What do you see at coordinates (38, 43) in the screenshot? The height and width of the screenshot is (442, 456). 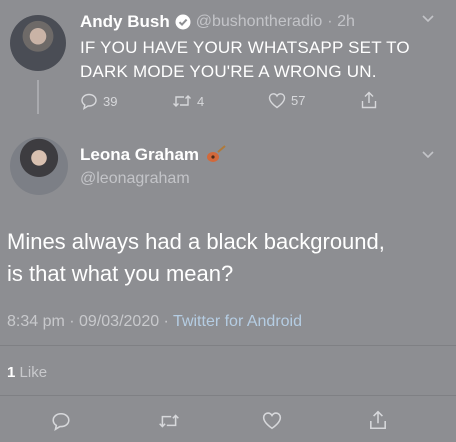 I see `avatar-andy-bush` at bounding box center [38, 43].